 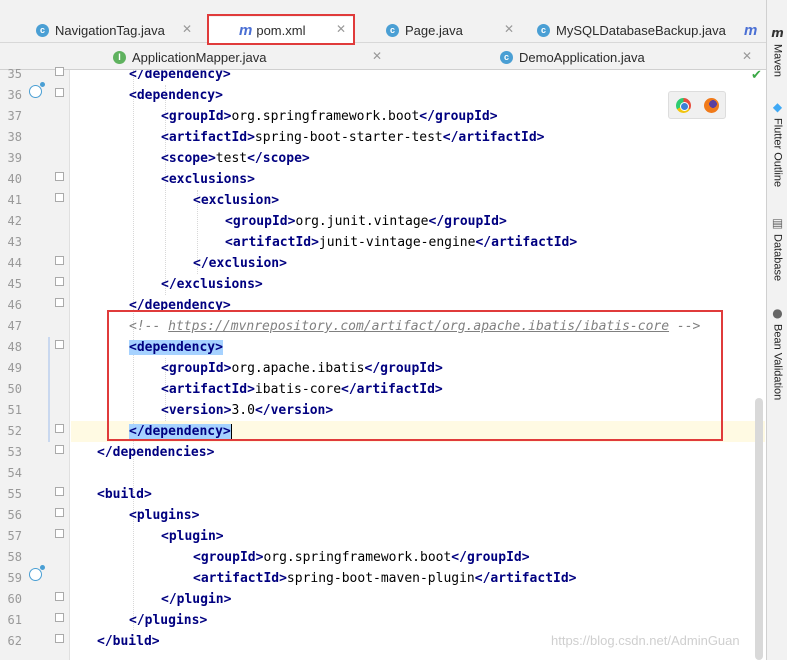 What do you see at coordinates (14, 431) in the screenshot?
I see `line-number: 52` at bounding box center [14, 431].